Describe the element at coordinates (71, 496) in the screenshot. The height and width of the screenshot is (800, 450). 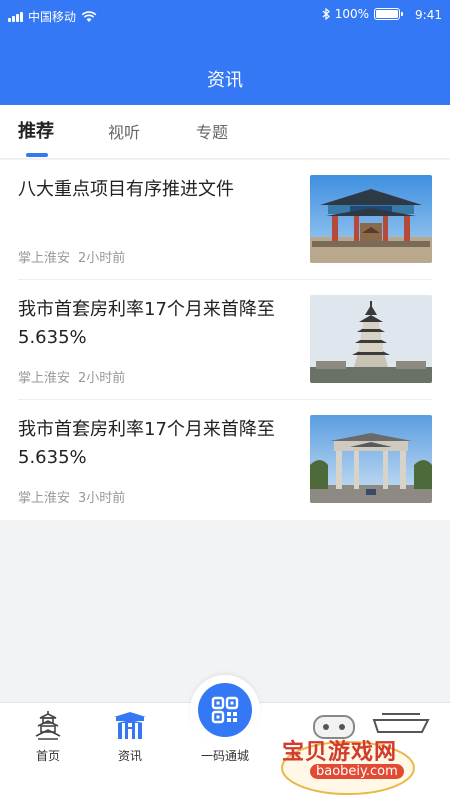
I see `news-meta: 掌上淮安 3小时前` at that location.